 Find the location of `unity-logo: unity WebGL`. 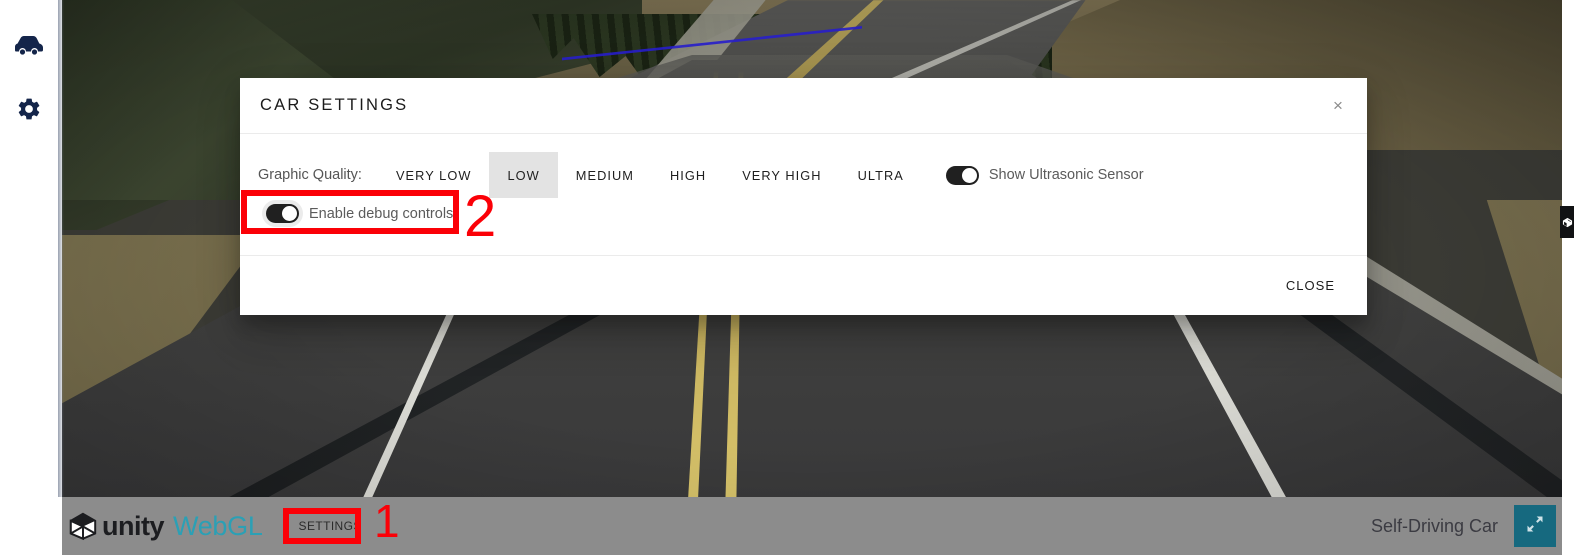

unity-logo: unity WebGL is located at coordinates (165, 526).